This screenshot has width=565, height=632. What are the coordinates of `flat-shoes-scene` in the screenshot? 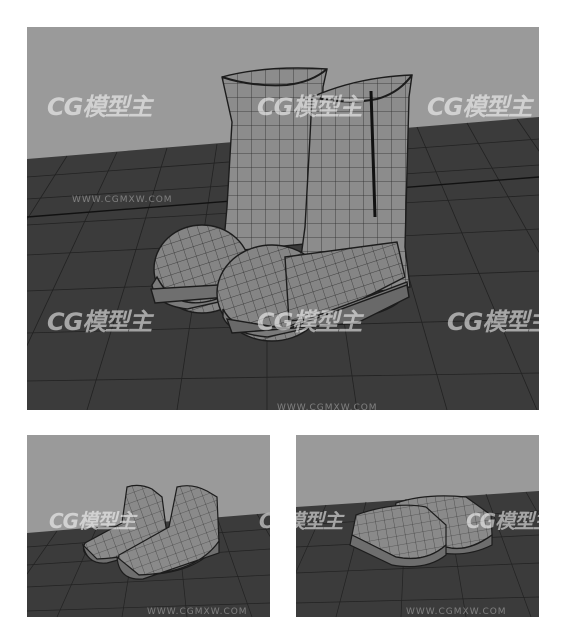 It's located at (417, 554).